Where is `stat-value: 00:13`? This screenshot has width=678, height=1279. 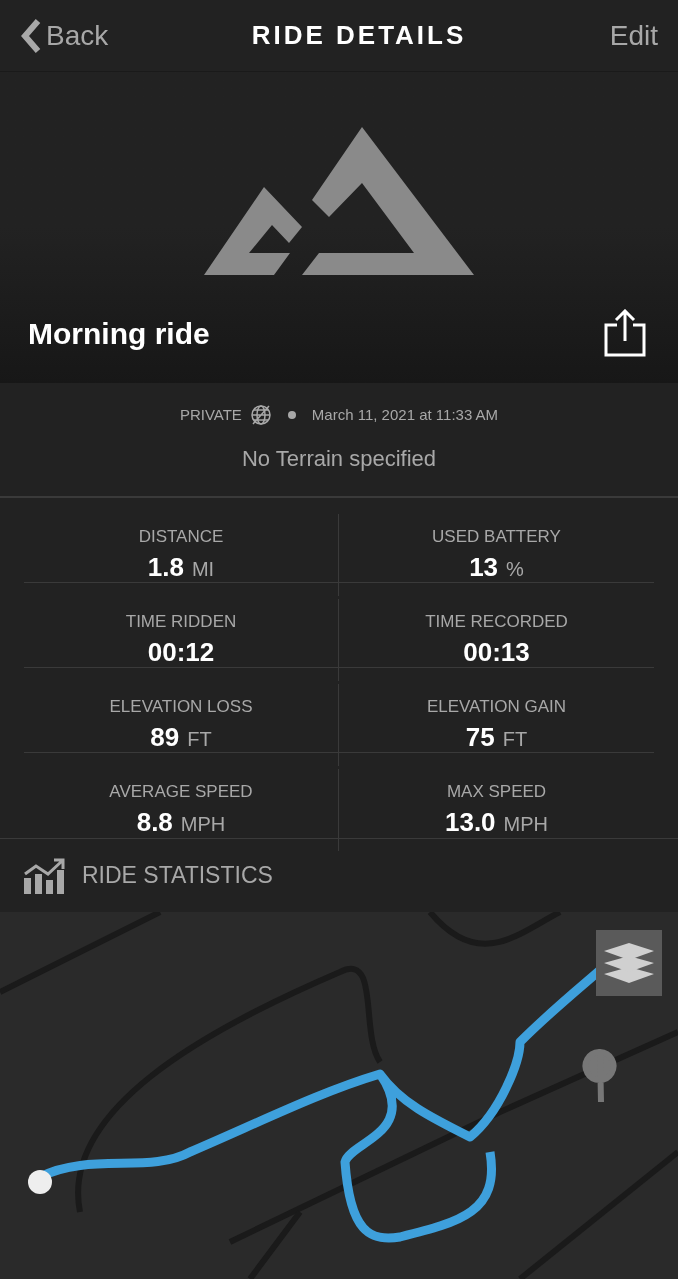
stat-value: 00:13 is located at coordinates (496, 652).